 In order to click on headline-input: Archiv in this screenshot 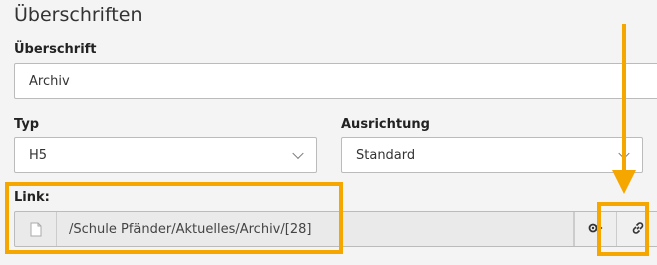, I will do `click(335, 81)`.